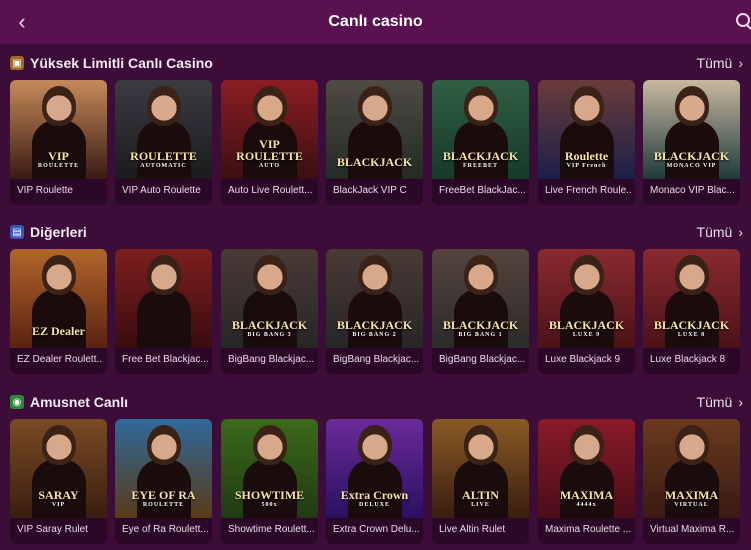 Image resolution: width=751 pixels, height=550 pixels. What do you see at coordinates (691, 468) in the screenshot?
I see `game-thumbnail: MAXIMA VIRTUAL` at bounding box center [691, 468].